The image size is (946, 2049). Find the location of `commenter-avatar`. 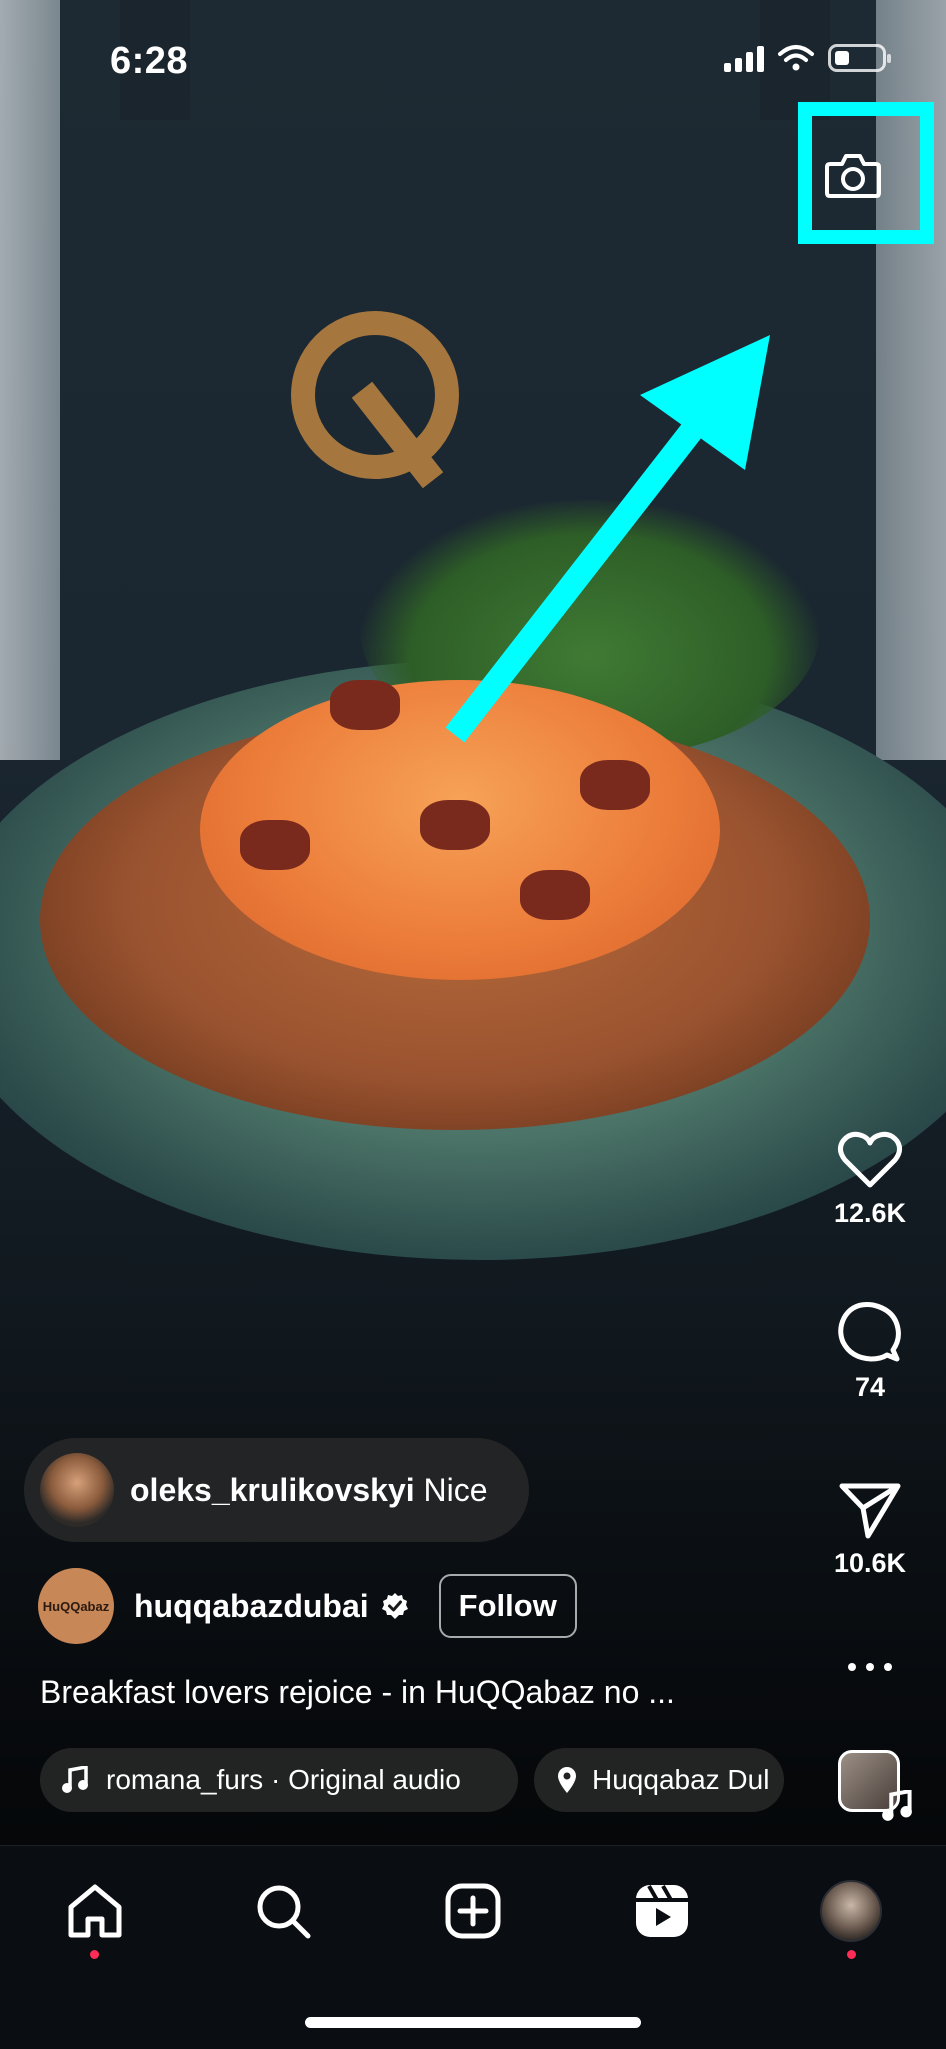

commenter-avatar is located at coordinates (77, 1490).